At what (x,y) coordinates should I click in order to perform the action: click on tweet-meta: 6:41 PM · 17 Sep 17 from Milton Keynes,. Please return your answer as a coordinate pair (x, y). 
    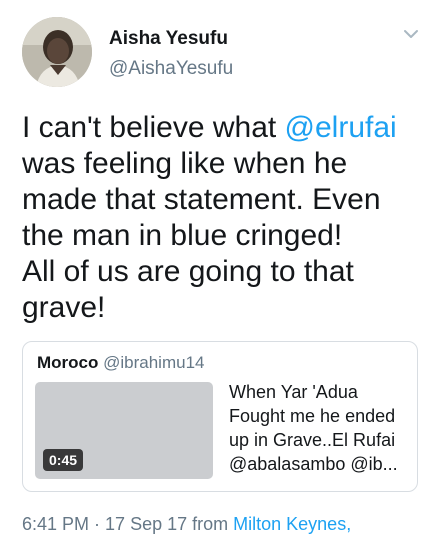
    Looking at the image, I should click on (186, 524).